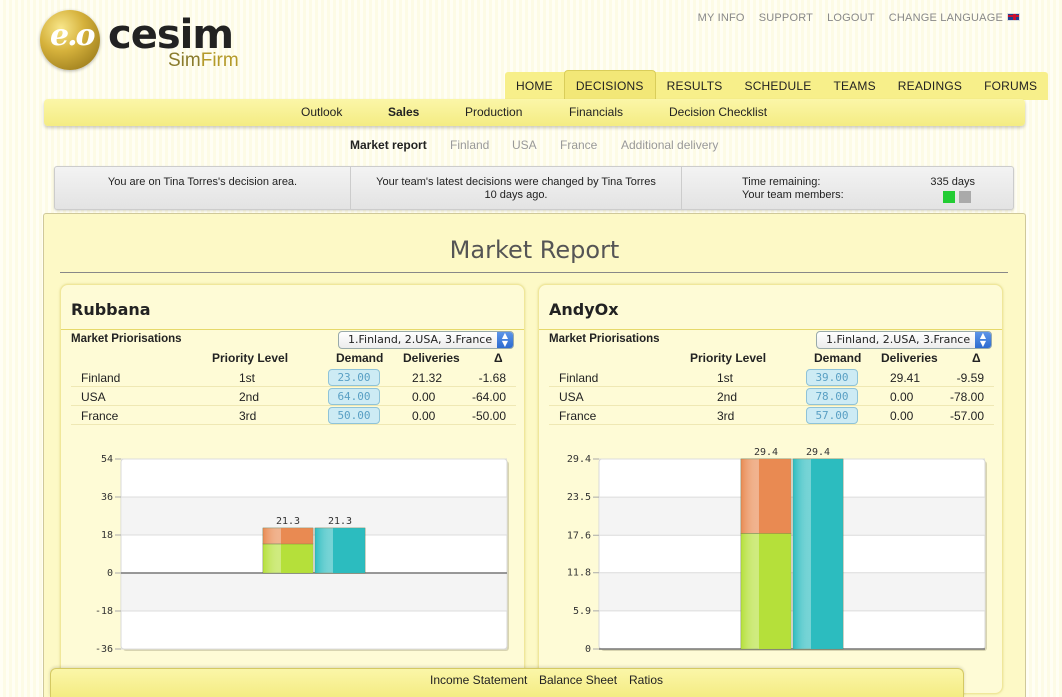 The width and height of the screenshot is (1062, 697). I want to click on deliveries-value: 21.32, so click(427, 378).